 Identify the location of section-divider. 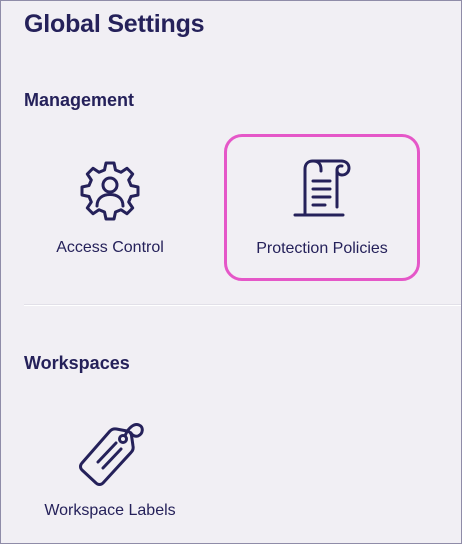
(242, 305).